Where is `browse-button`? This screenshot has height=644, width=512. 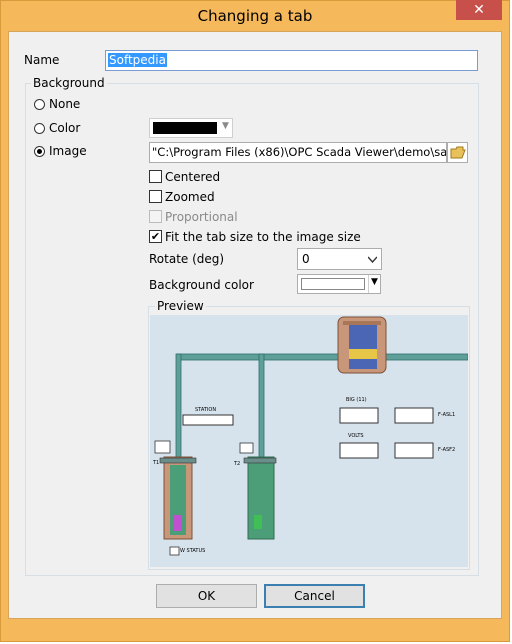 browse-button is located at coordinates (457, 152).